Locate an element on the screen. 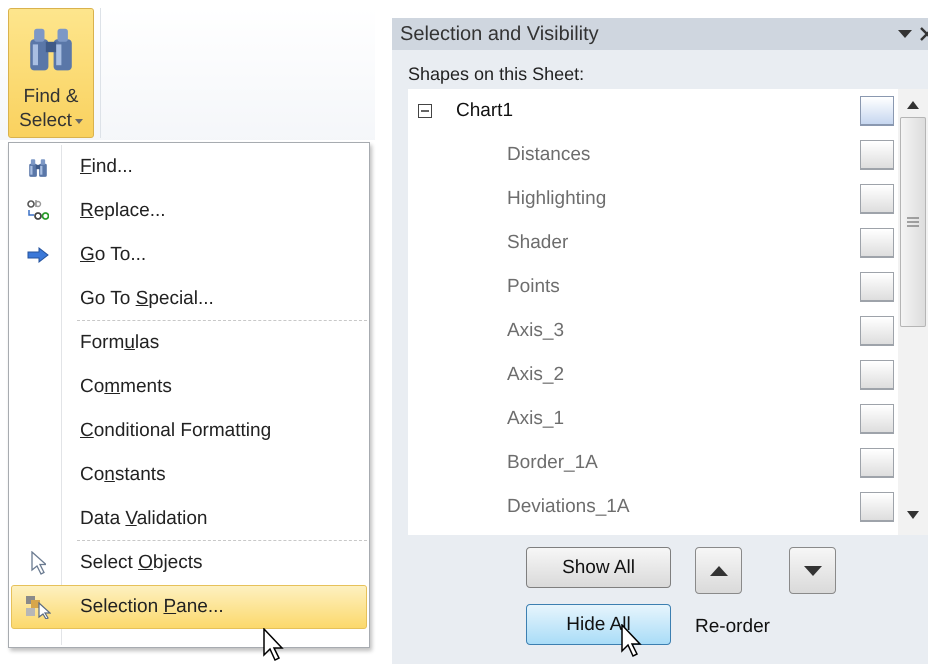 This screenshot has width=928, height=664. pointer-icon is located at coordinates (38, 563).